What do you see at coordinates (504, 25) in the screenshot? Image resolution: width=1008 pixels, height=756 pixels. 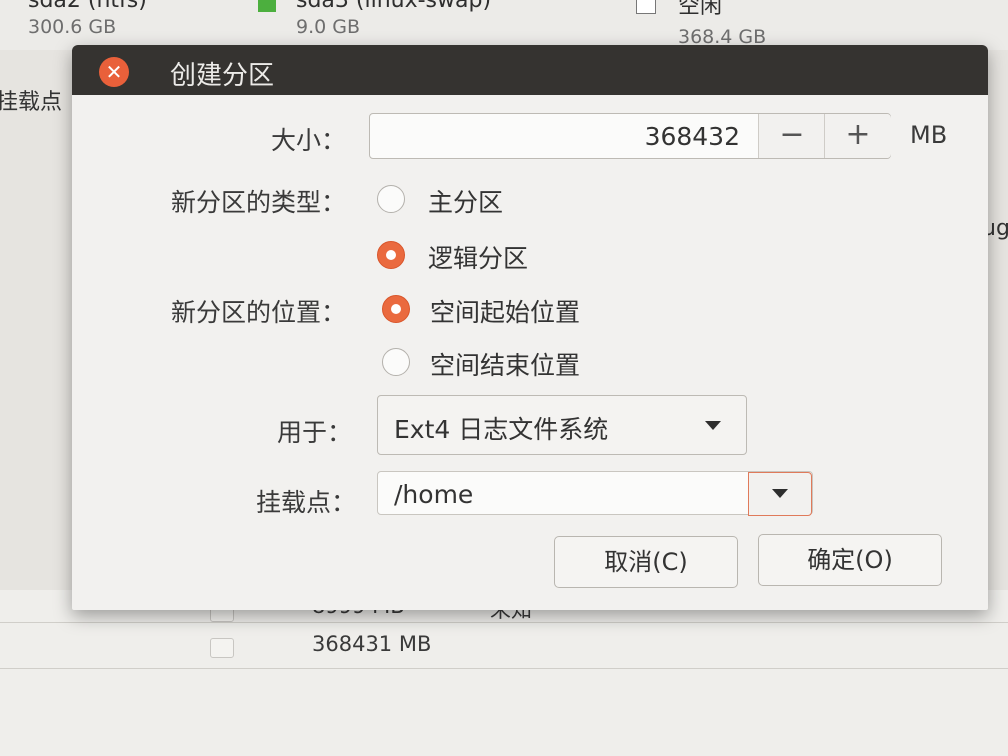 I see `partition-bar` at bounding box center [504, 25].